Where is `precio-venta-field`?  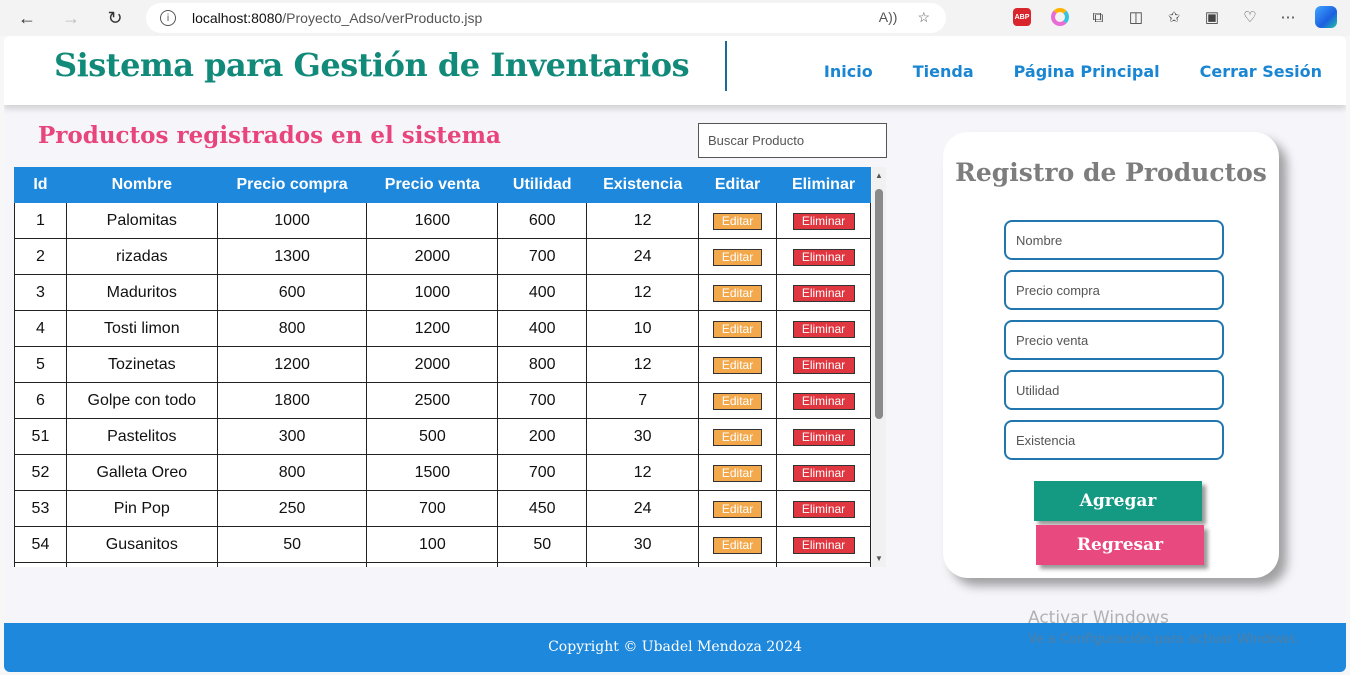 precio-venta-field is located at coordinates (1114, 340).